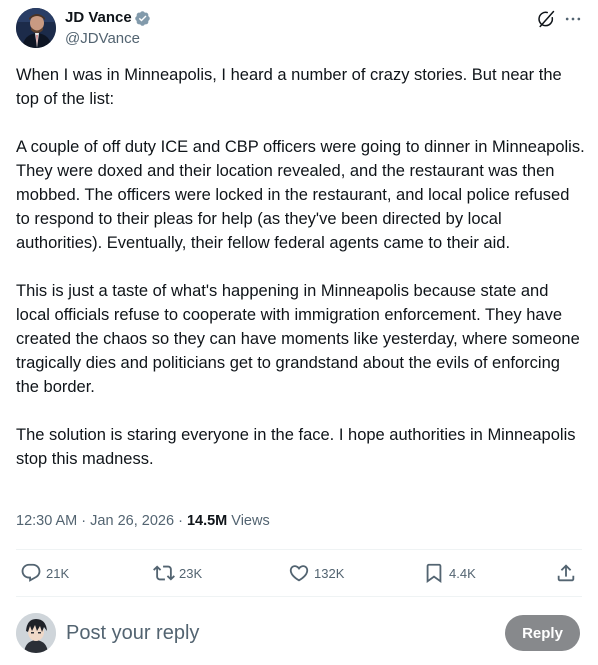 This screenshot has height=665, width=598. Describe the element at coordinates (36, 633) in the screenshot. I see `user-avatar` at that location.